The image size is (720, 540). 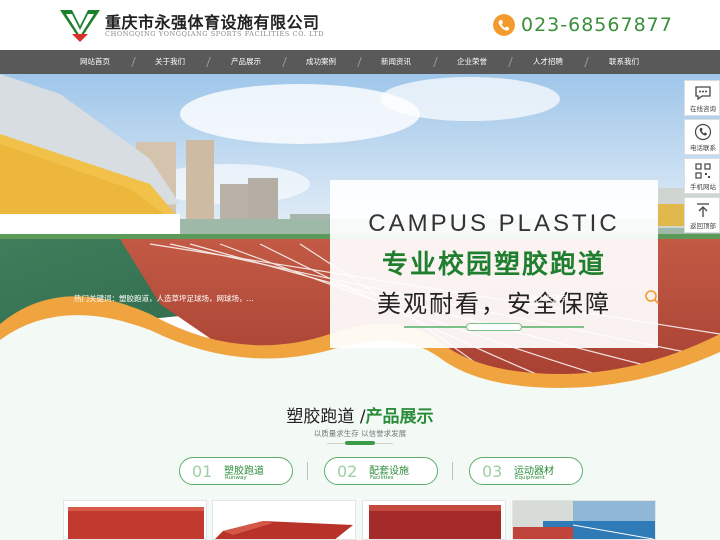 I want to click on category-name-en: Facilities, so click(x=382, y=478).